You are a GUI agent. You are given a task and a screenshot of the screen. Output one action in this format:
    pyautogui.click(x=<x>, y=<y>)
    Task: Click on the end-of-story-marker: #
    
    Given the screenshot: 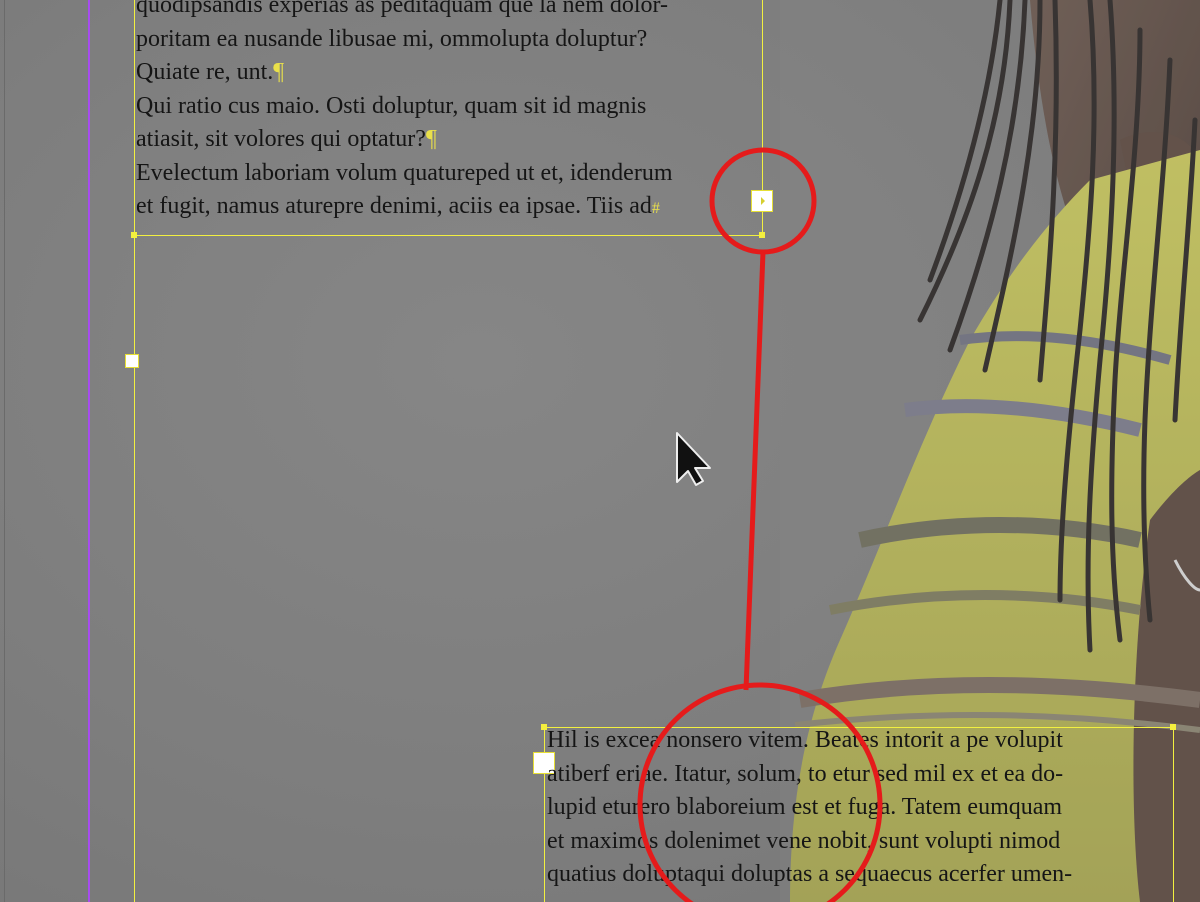 What is the action you would take?
    pyautogui.click(x=655, y=208)
    